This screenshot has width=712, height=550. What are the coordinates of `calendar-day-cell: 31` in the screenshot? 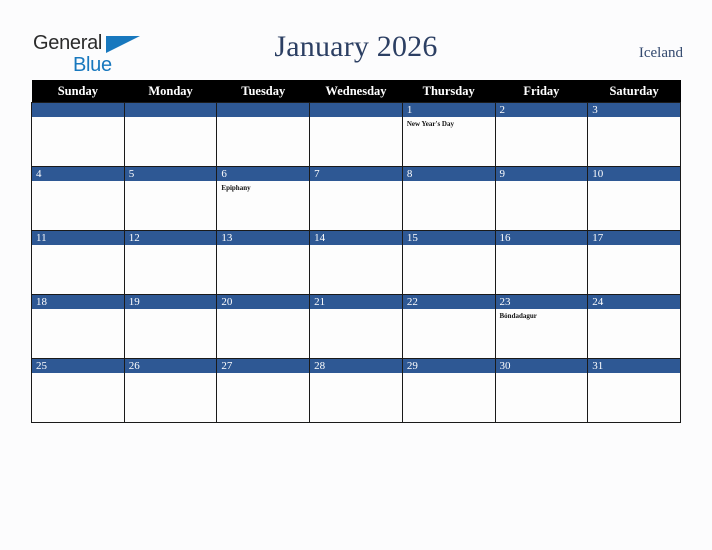 It's located at (634, 390).